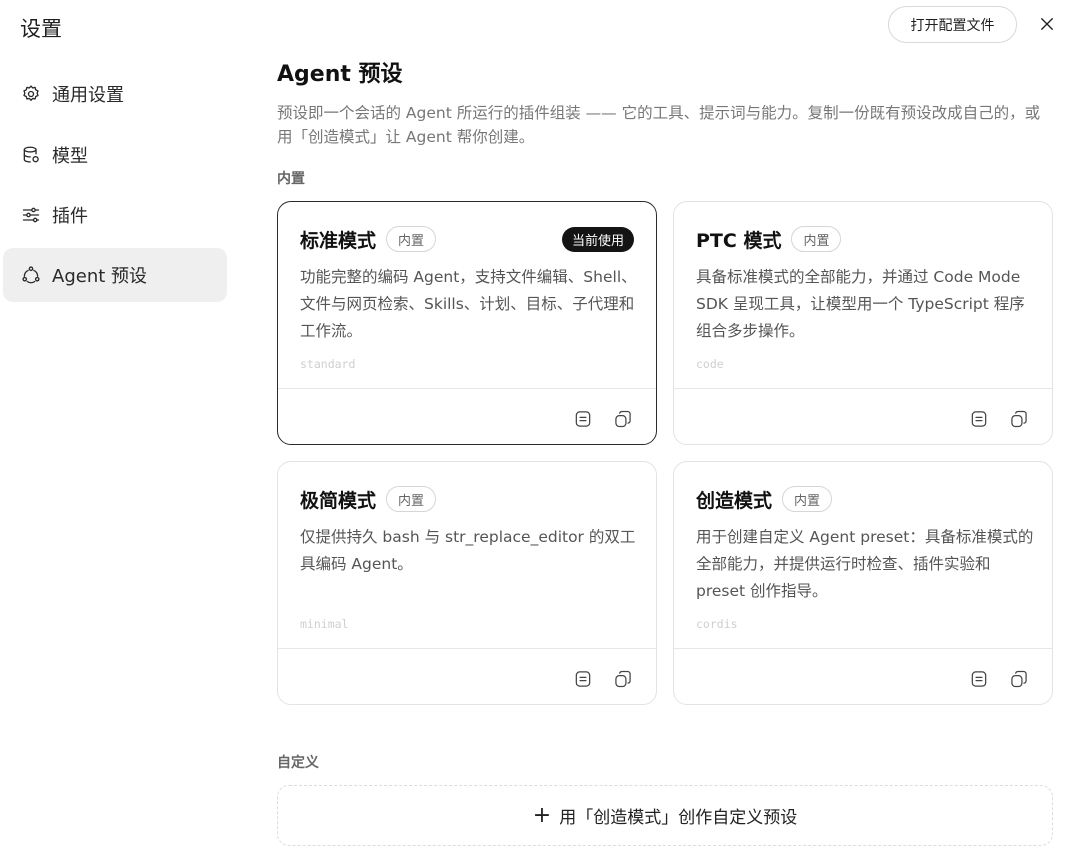  I want to click on sidebar-item-label: 通用设置, so click(88, 95).